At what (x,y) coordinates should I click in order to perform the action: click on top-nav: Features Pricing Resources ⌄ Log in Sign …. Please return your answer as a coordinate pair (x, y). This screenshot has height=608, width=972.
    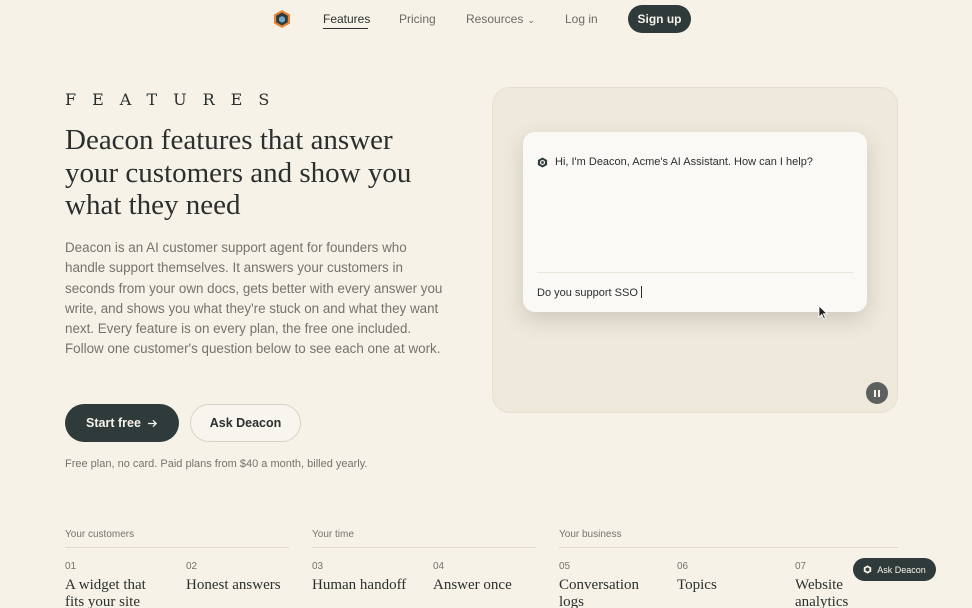
    Looking at the image, I should click on (486, 20).